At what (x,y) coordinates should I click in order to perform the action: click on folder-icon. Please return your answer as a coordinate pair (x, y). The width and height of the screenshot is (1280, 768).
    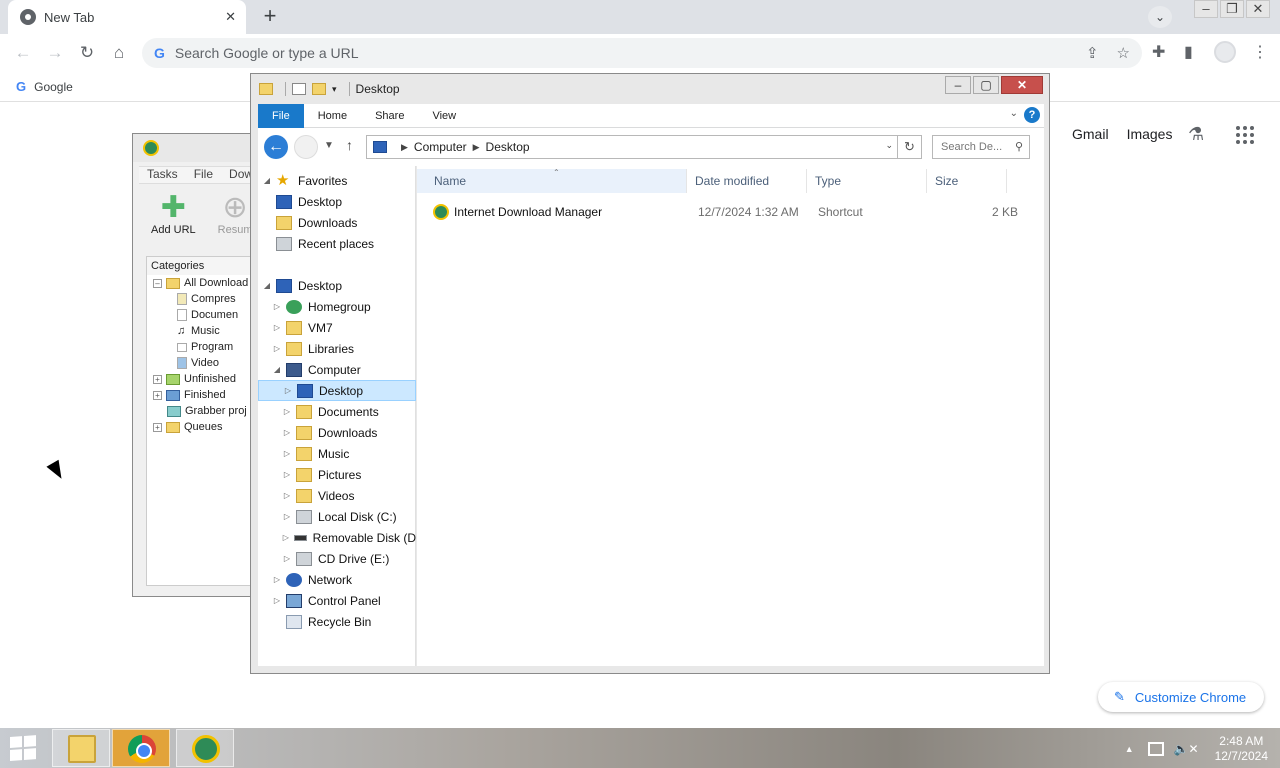
    Looking at the image, I should click on (266, 89).